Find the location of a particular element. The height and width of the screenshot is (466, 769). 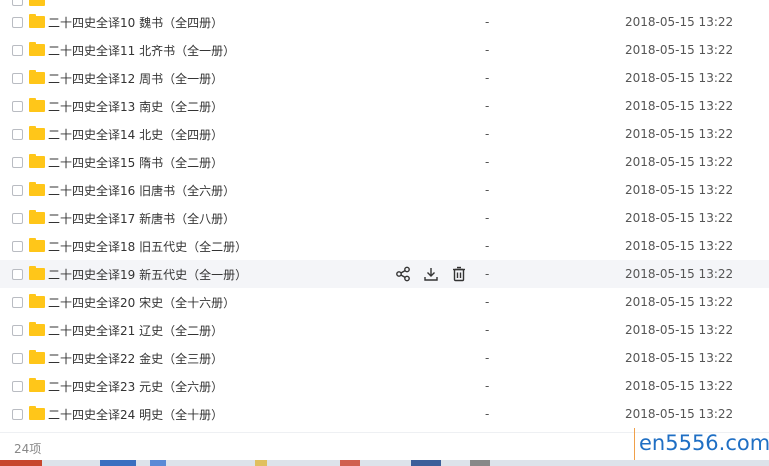

file-name: 二十四史全译10 魏书（全四册） is located at coordinates (135, 22).